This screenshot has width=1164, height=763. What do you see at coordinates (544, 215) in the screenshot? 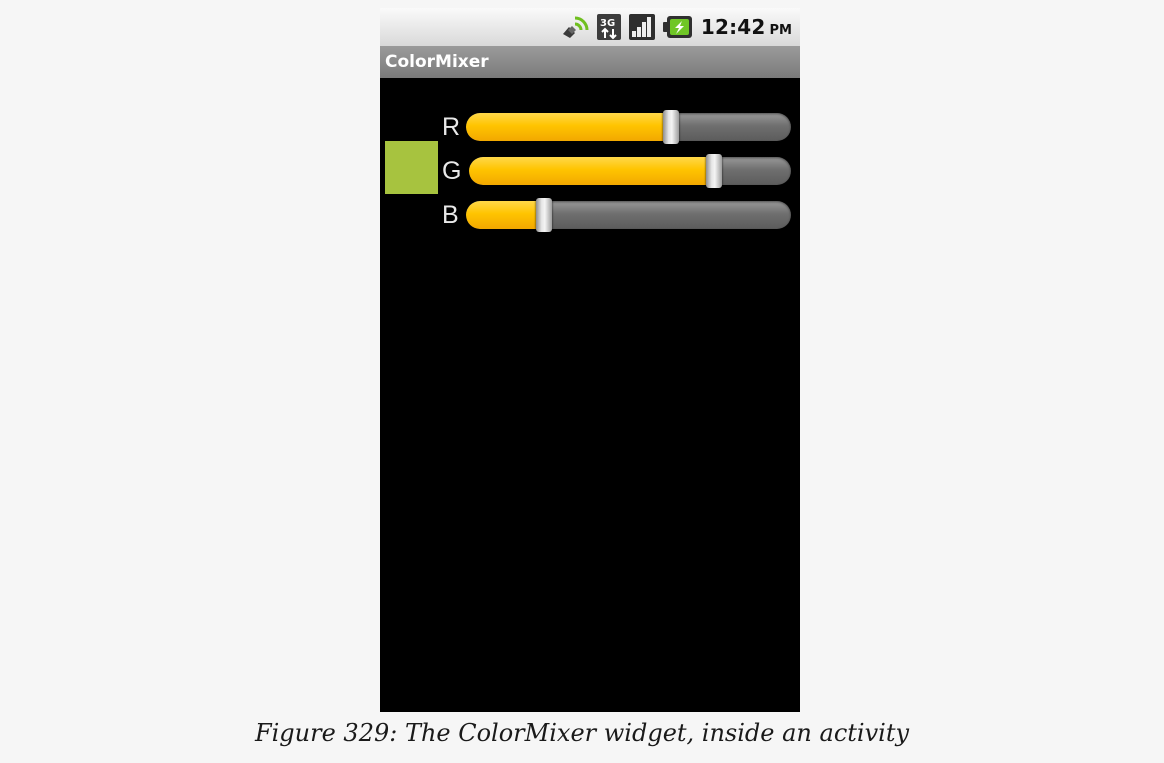
I see `blue-seekbar-thumb` at bounding box center [544, 215].